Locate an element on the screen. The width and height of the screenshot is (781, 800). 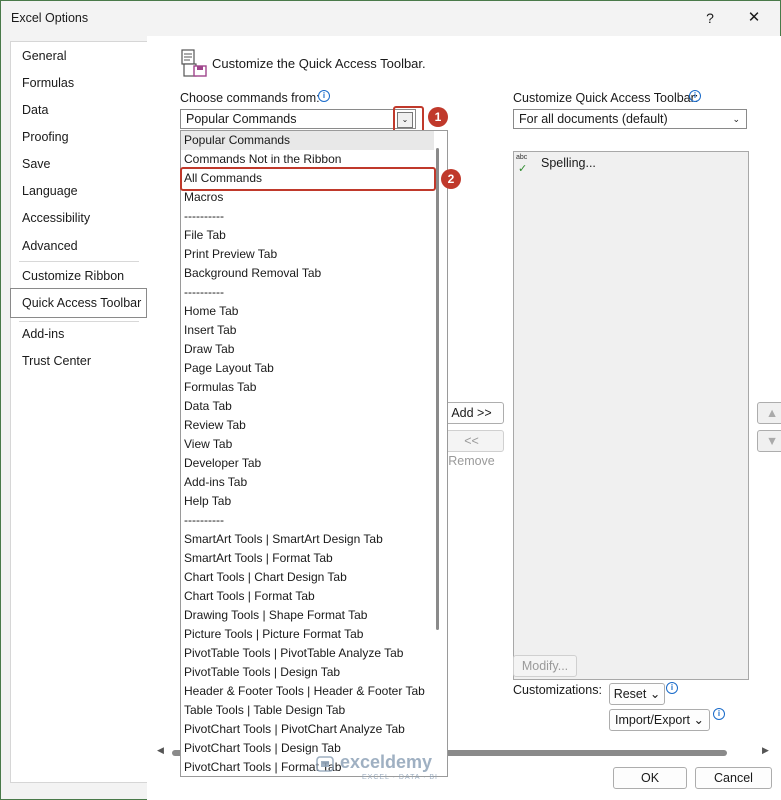
dropdown-option: Add-ins Tab is located at coordinates (307, 482).